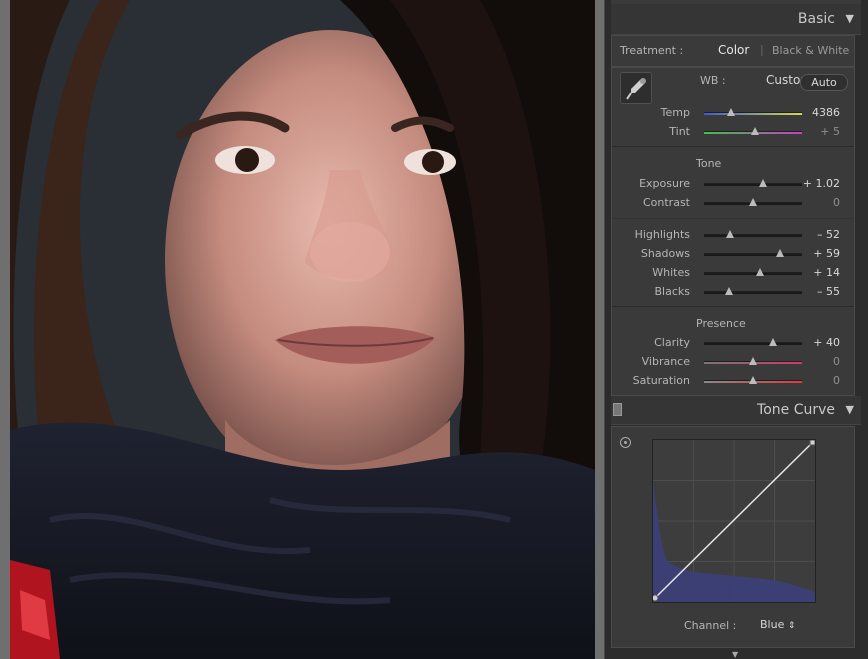  What do you see at coordinates (820, 291) in the screenshot?
I see `blacks-value: – 55` at bounding box center [820, 291].